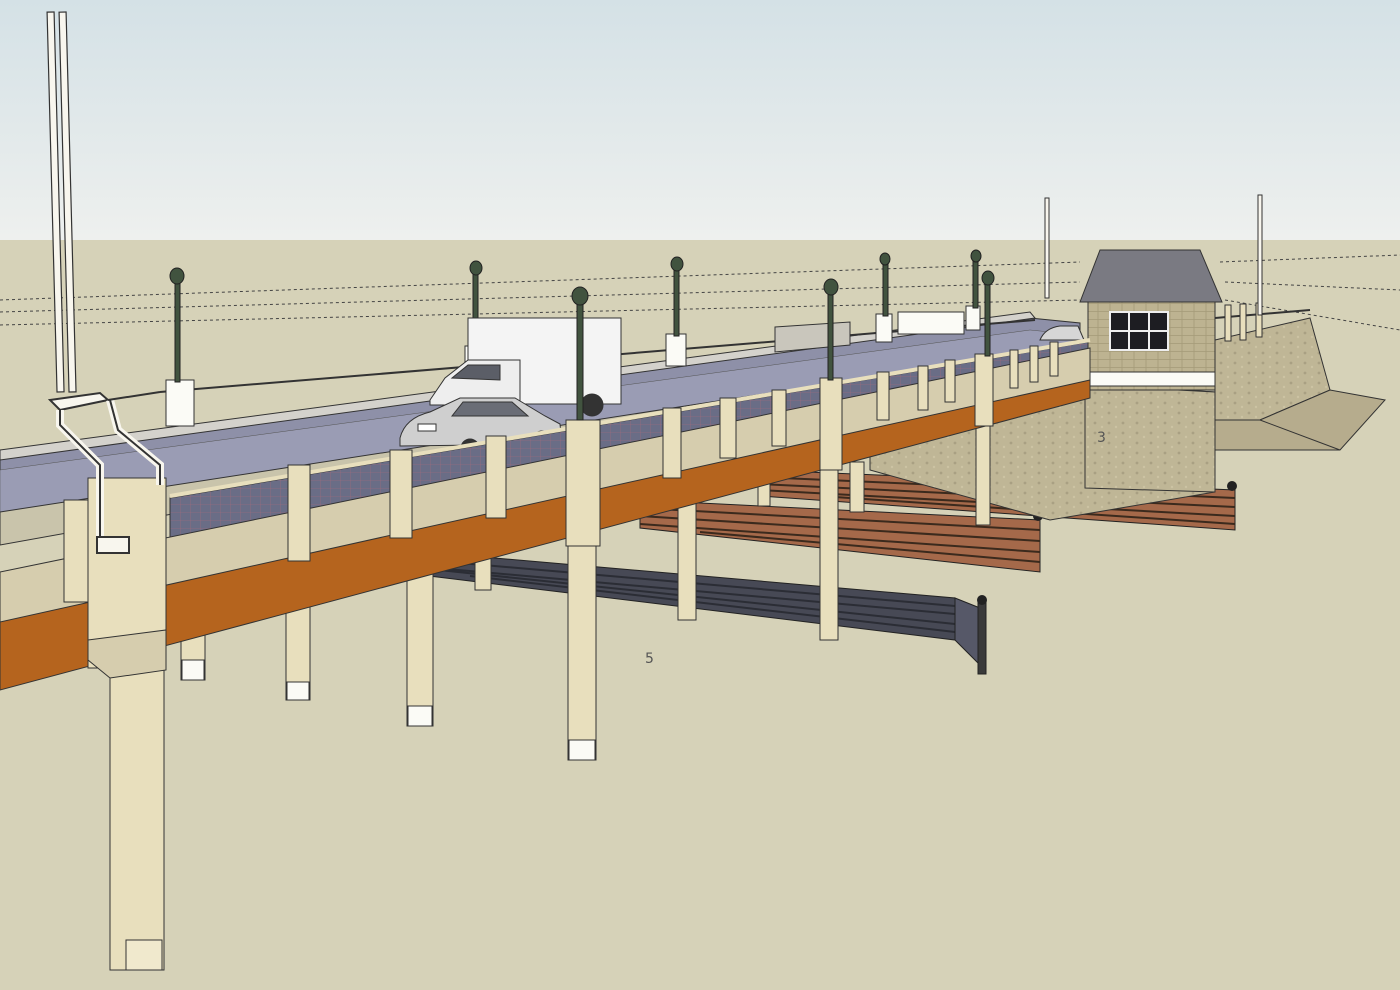 The height and width of the screenshot is (990, 1400). I want to click on dimension-label-5: 5, so click(649, 659).